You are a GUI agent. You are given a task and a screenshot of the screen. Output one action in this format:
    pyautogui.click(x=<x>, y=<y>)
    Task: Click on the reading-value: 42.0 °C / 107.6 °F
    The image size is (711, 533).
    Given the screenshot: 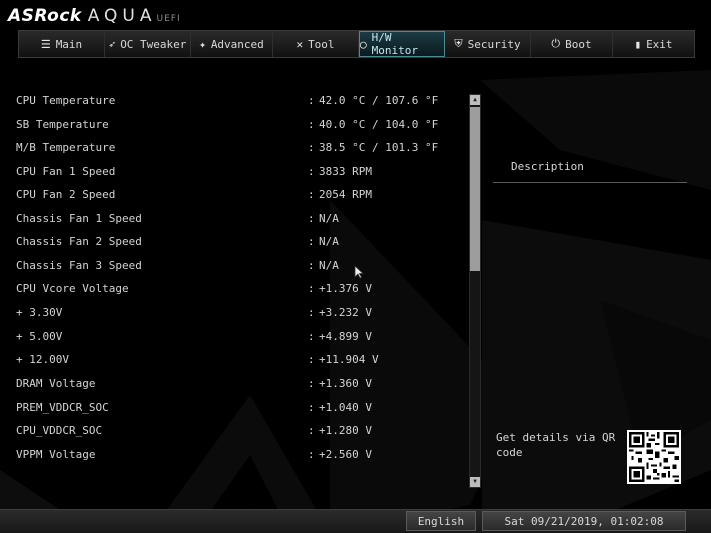 What is the action you would take?
    pyautogui.click(x=379, y=100)
    